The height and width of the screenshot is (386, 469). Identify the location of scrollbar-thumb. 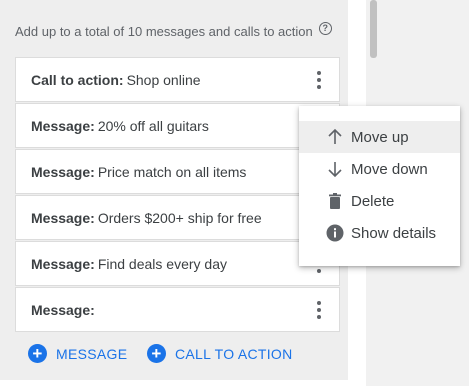
(373, 29).